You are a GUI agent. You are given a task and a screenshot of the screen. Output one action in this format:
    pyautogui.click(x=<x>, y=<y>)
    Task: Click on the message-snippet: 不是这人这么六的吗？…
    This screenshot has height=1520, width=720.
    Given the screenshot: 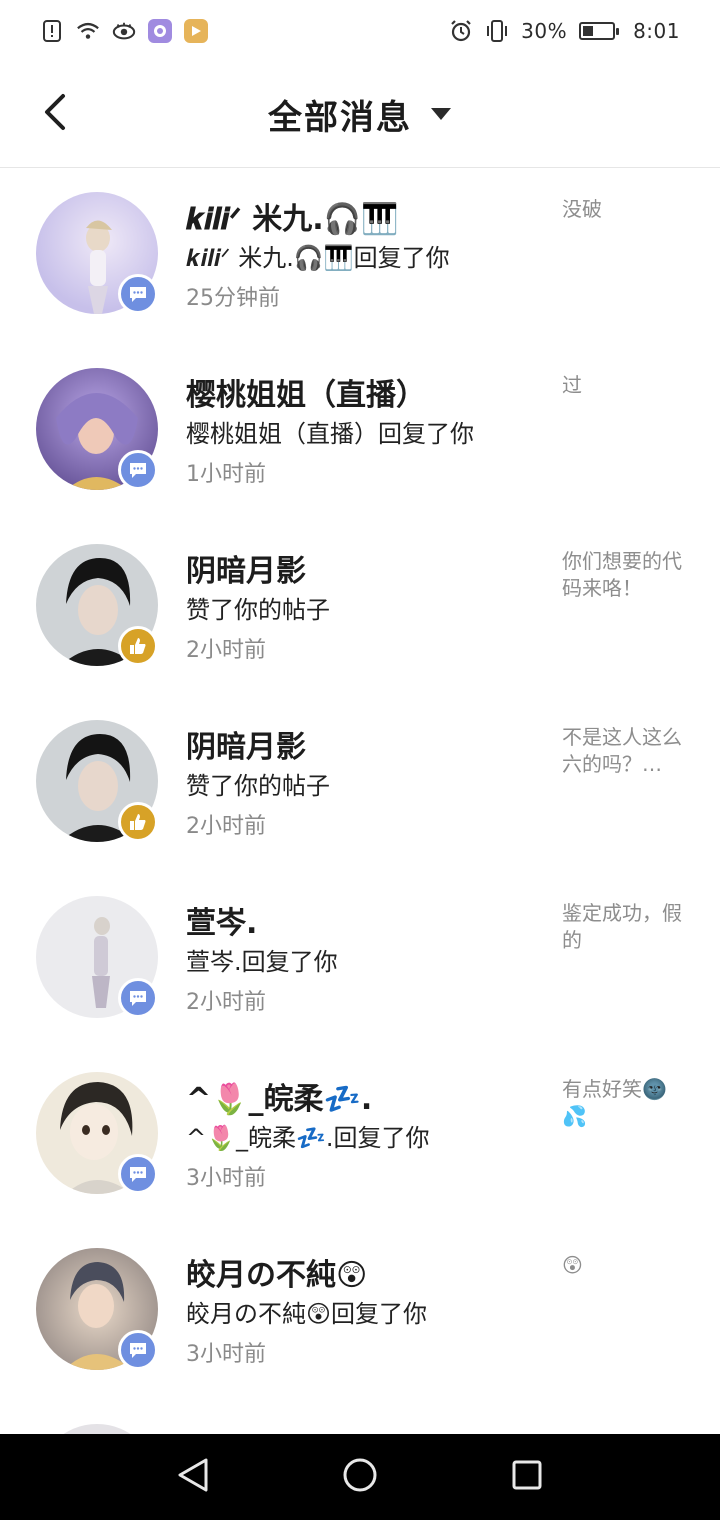 What is the action you would take?
    pyautogui.click(x=622, y=750)
    